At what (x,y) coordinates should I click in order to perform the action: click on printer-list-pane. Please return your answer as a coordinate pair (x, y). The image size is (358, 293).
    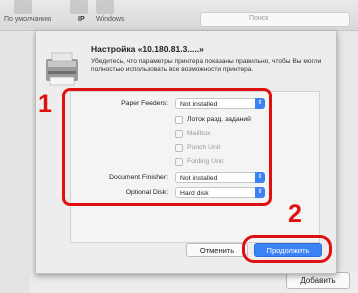
    Looking at the image, I should click on (15, 162).